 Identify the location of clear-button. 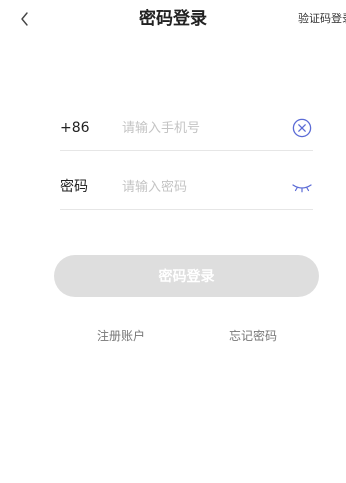
(302, 128).